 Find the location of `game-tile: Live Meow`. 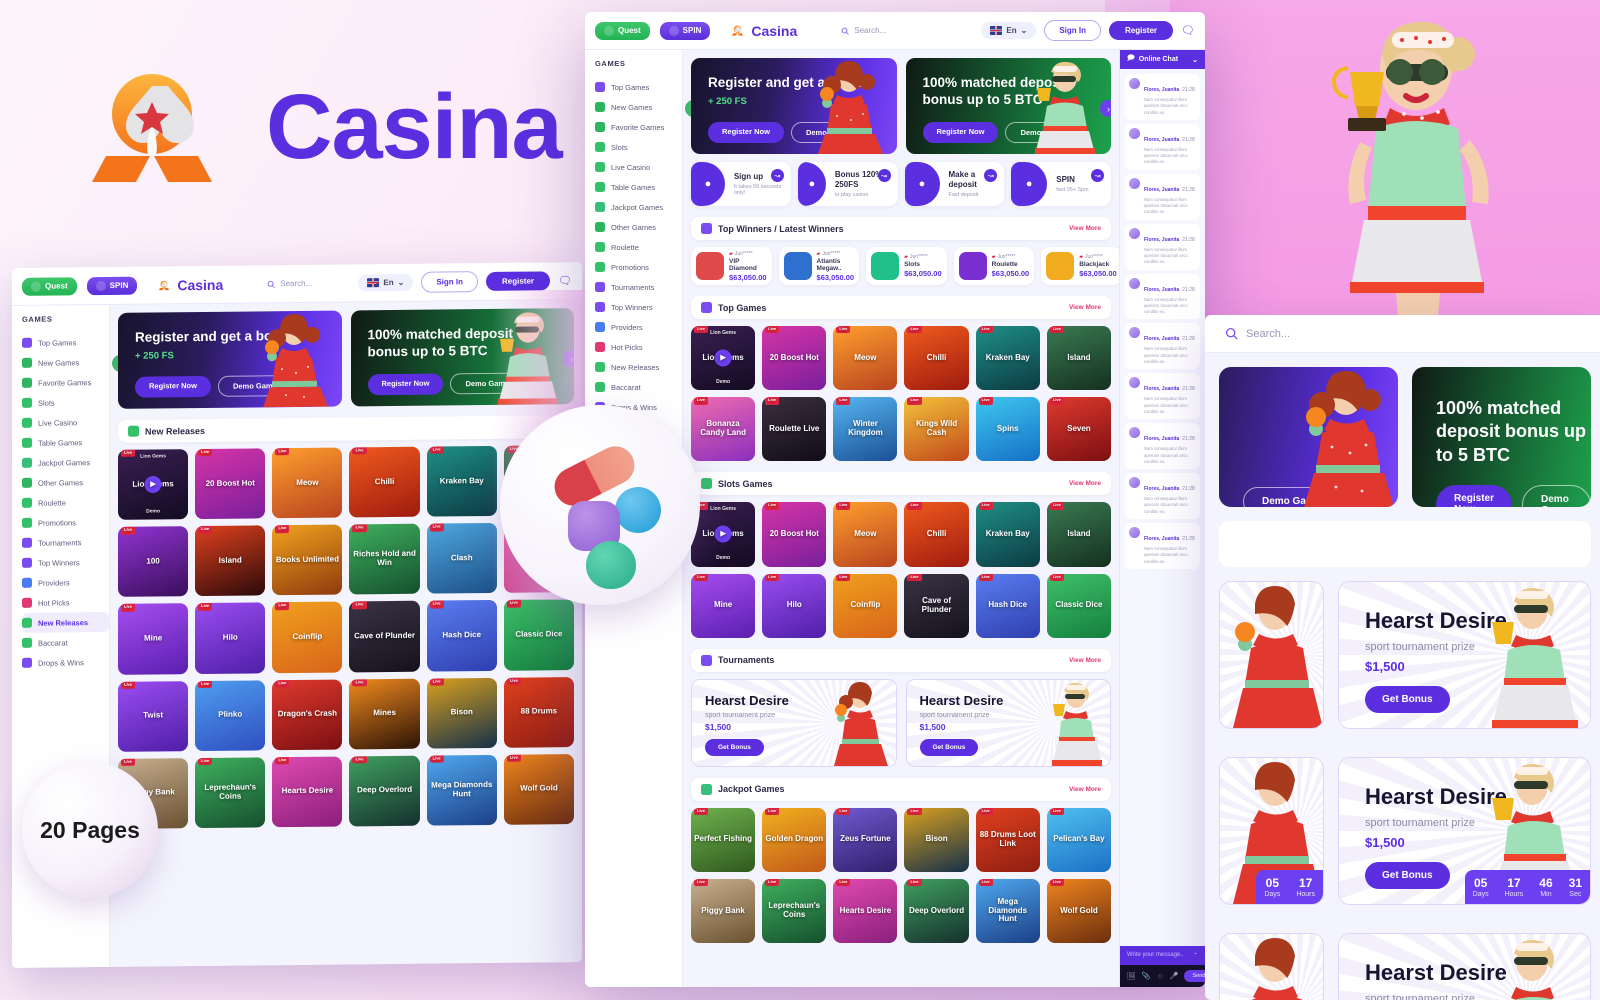

game-tile: Live Meow is located at coordinates (865, 358).